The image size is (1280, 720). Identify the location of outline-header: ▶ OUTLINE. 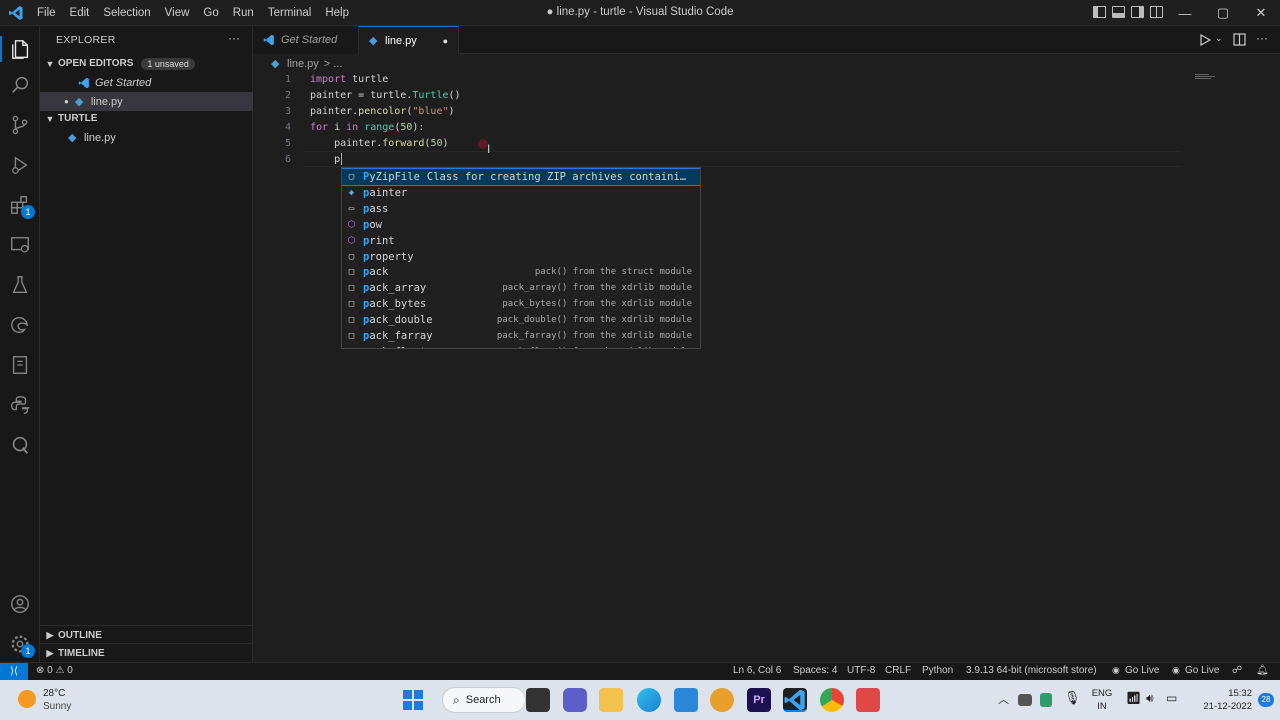
(146, 634).